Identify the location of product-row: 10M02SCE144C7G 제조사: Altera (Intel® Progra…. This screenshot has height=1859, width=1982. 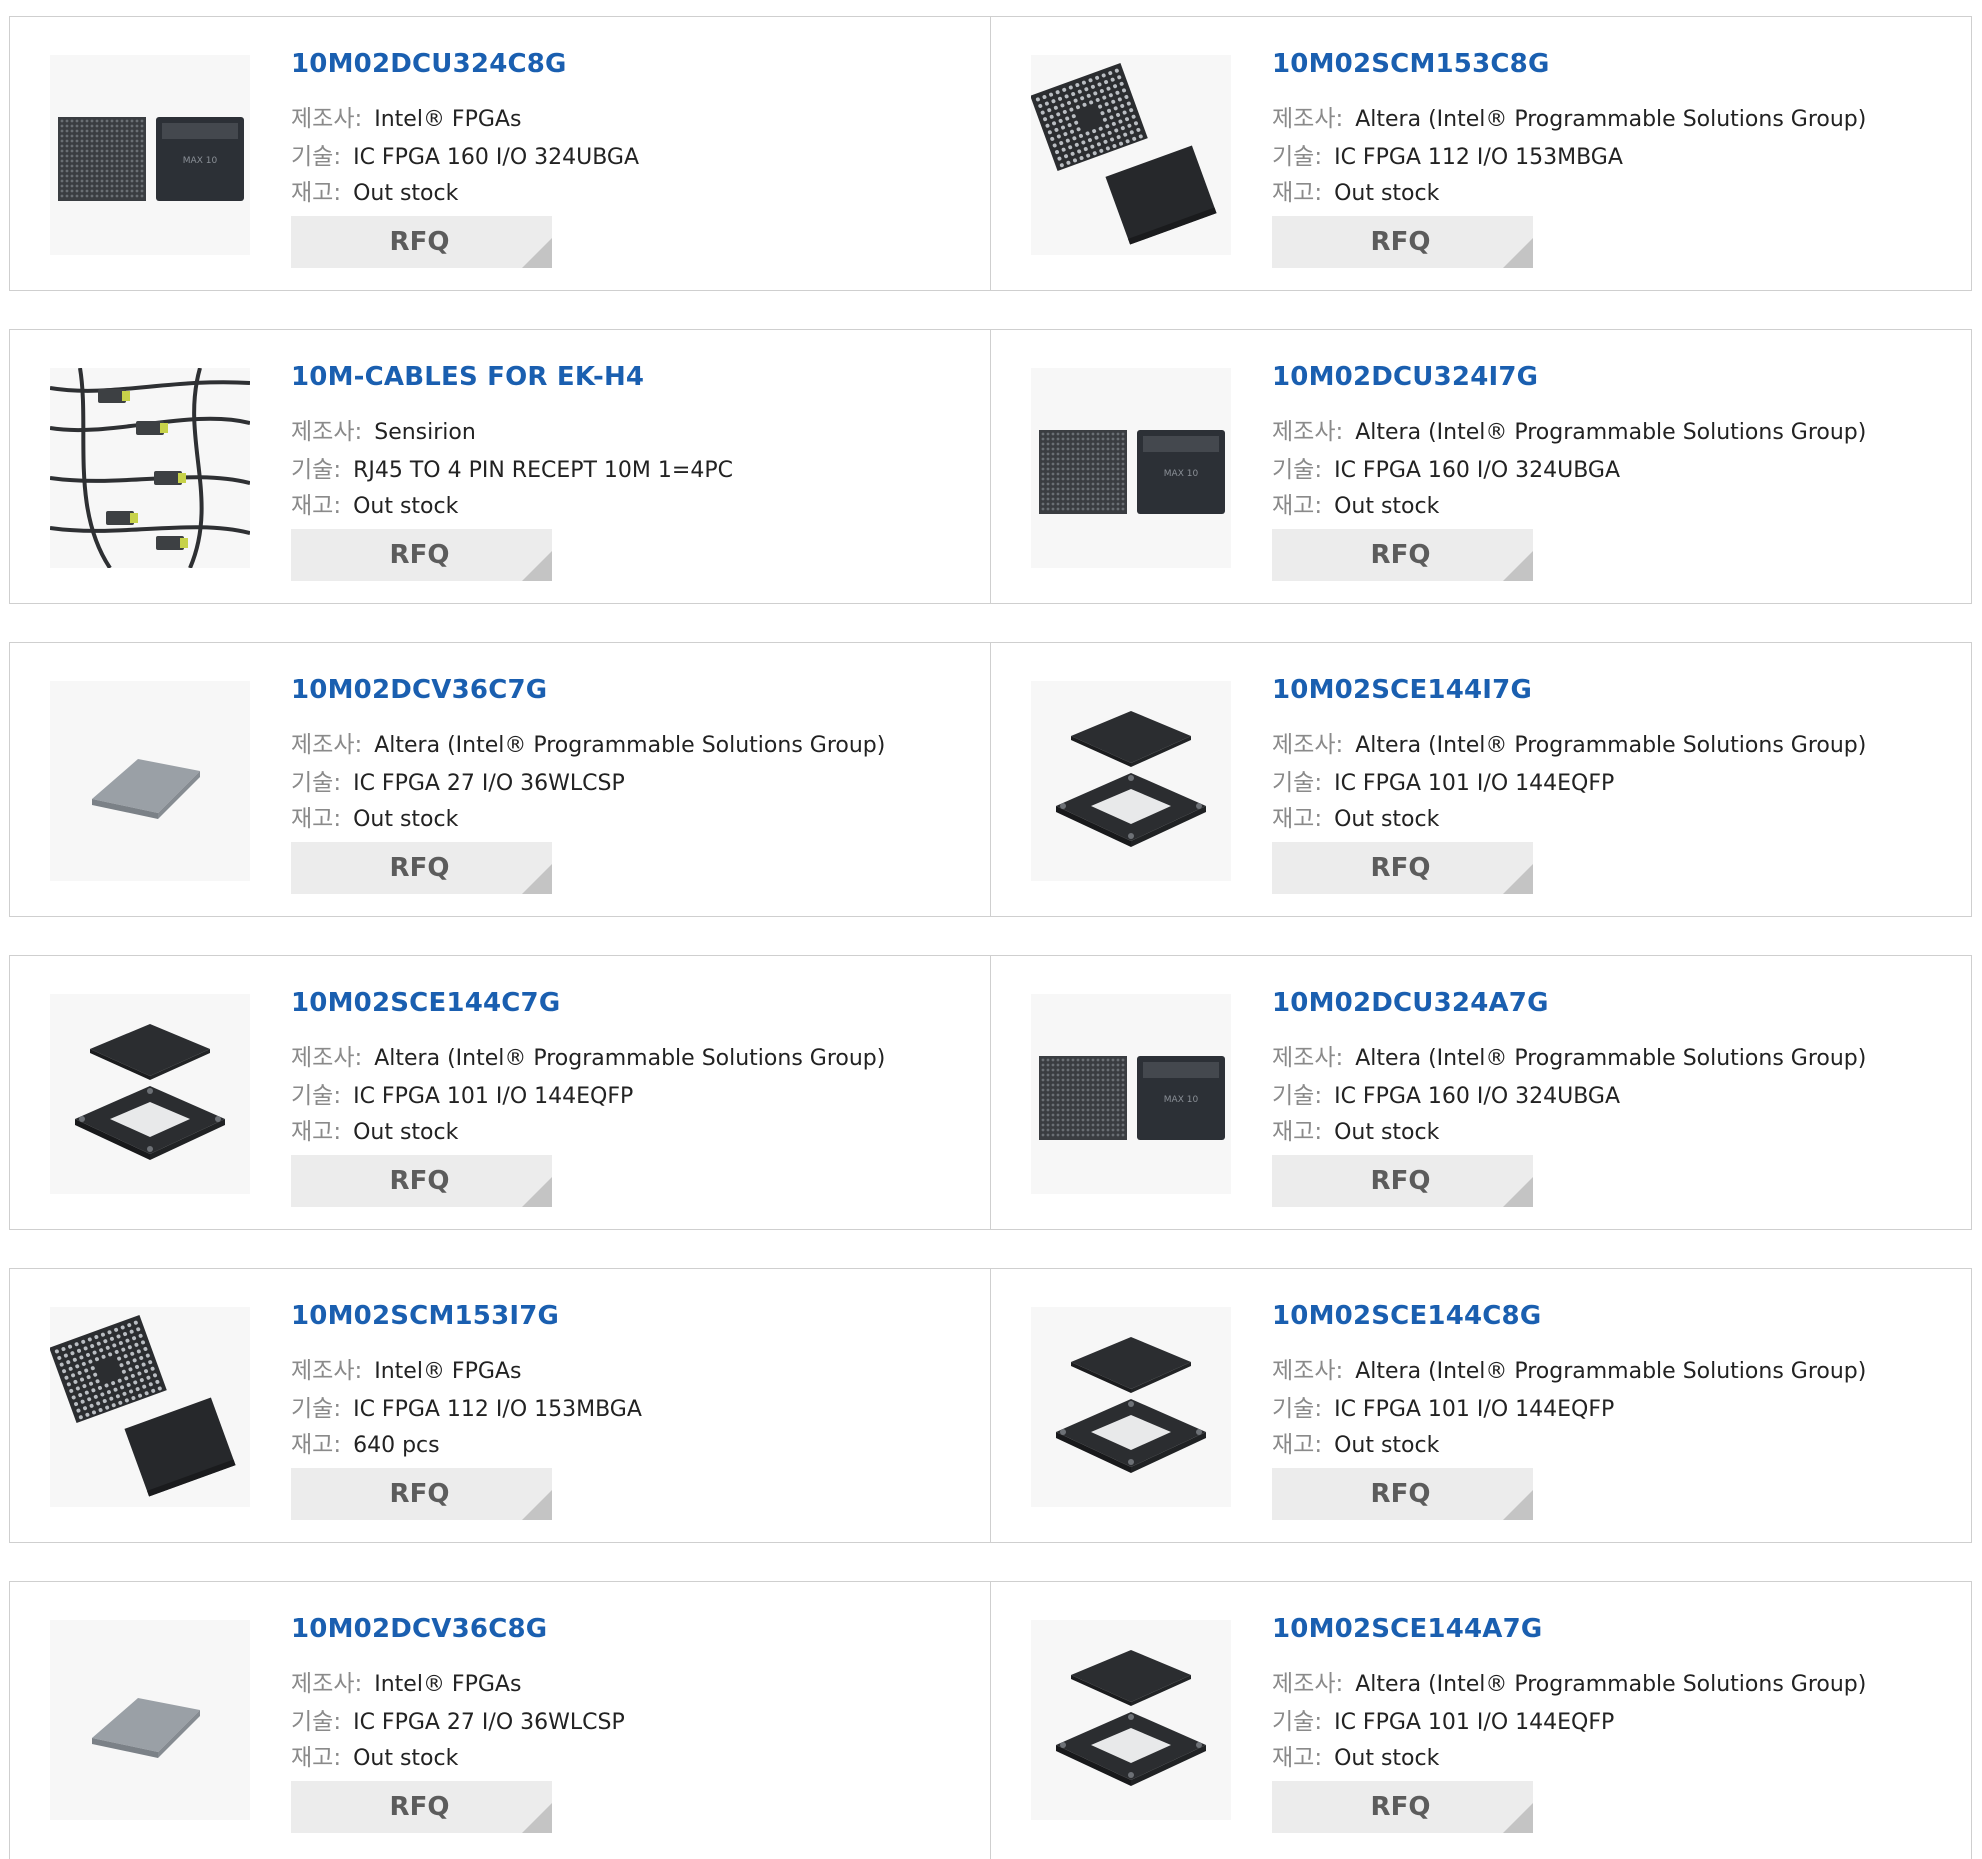
(990, 1092).